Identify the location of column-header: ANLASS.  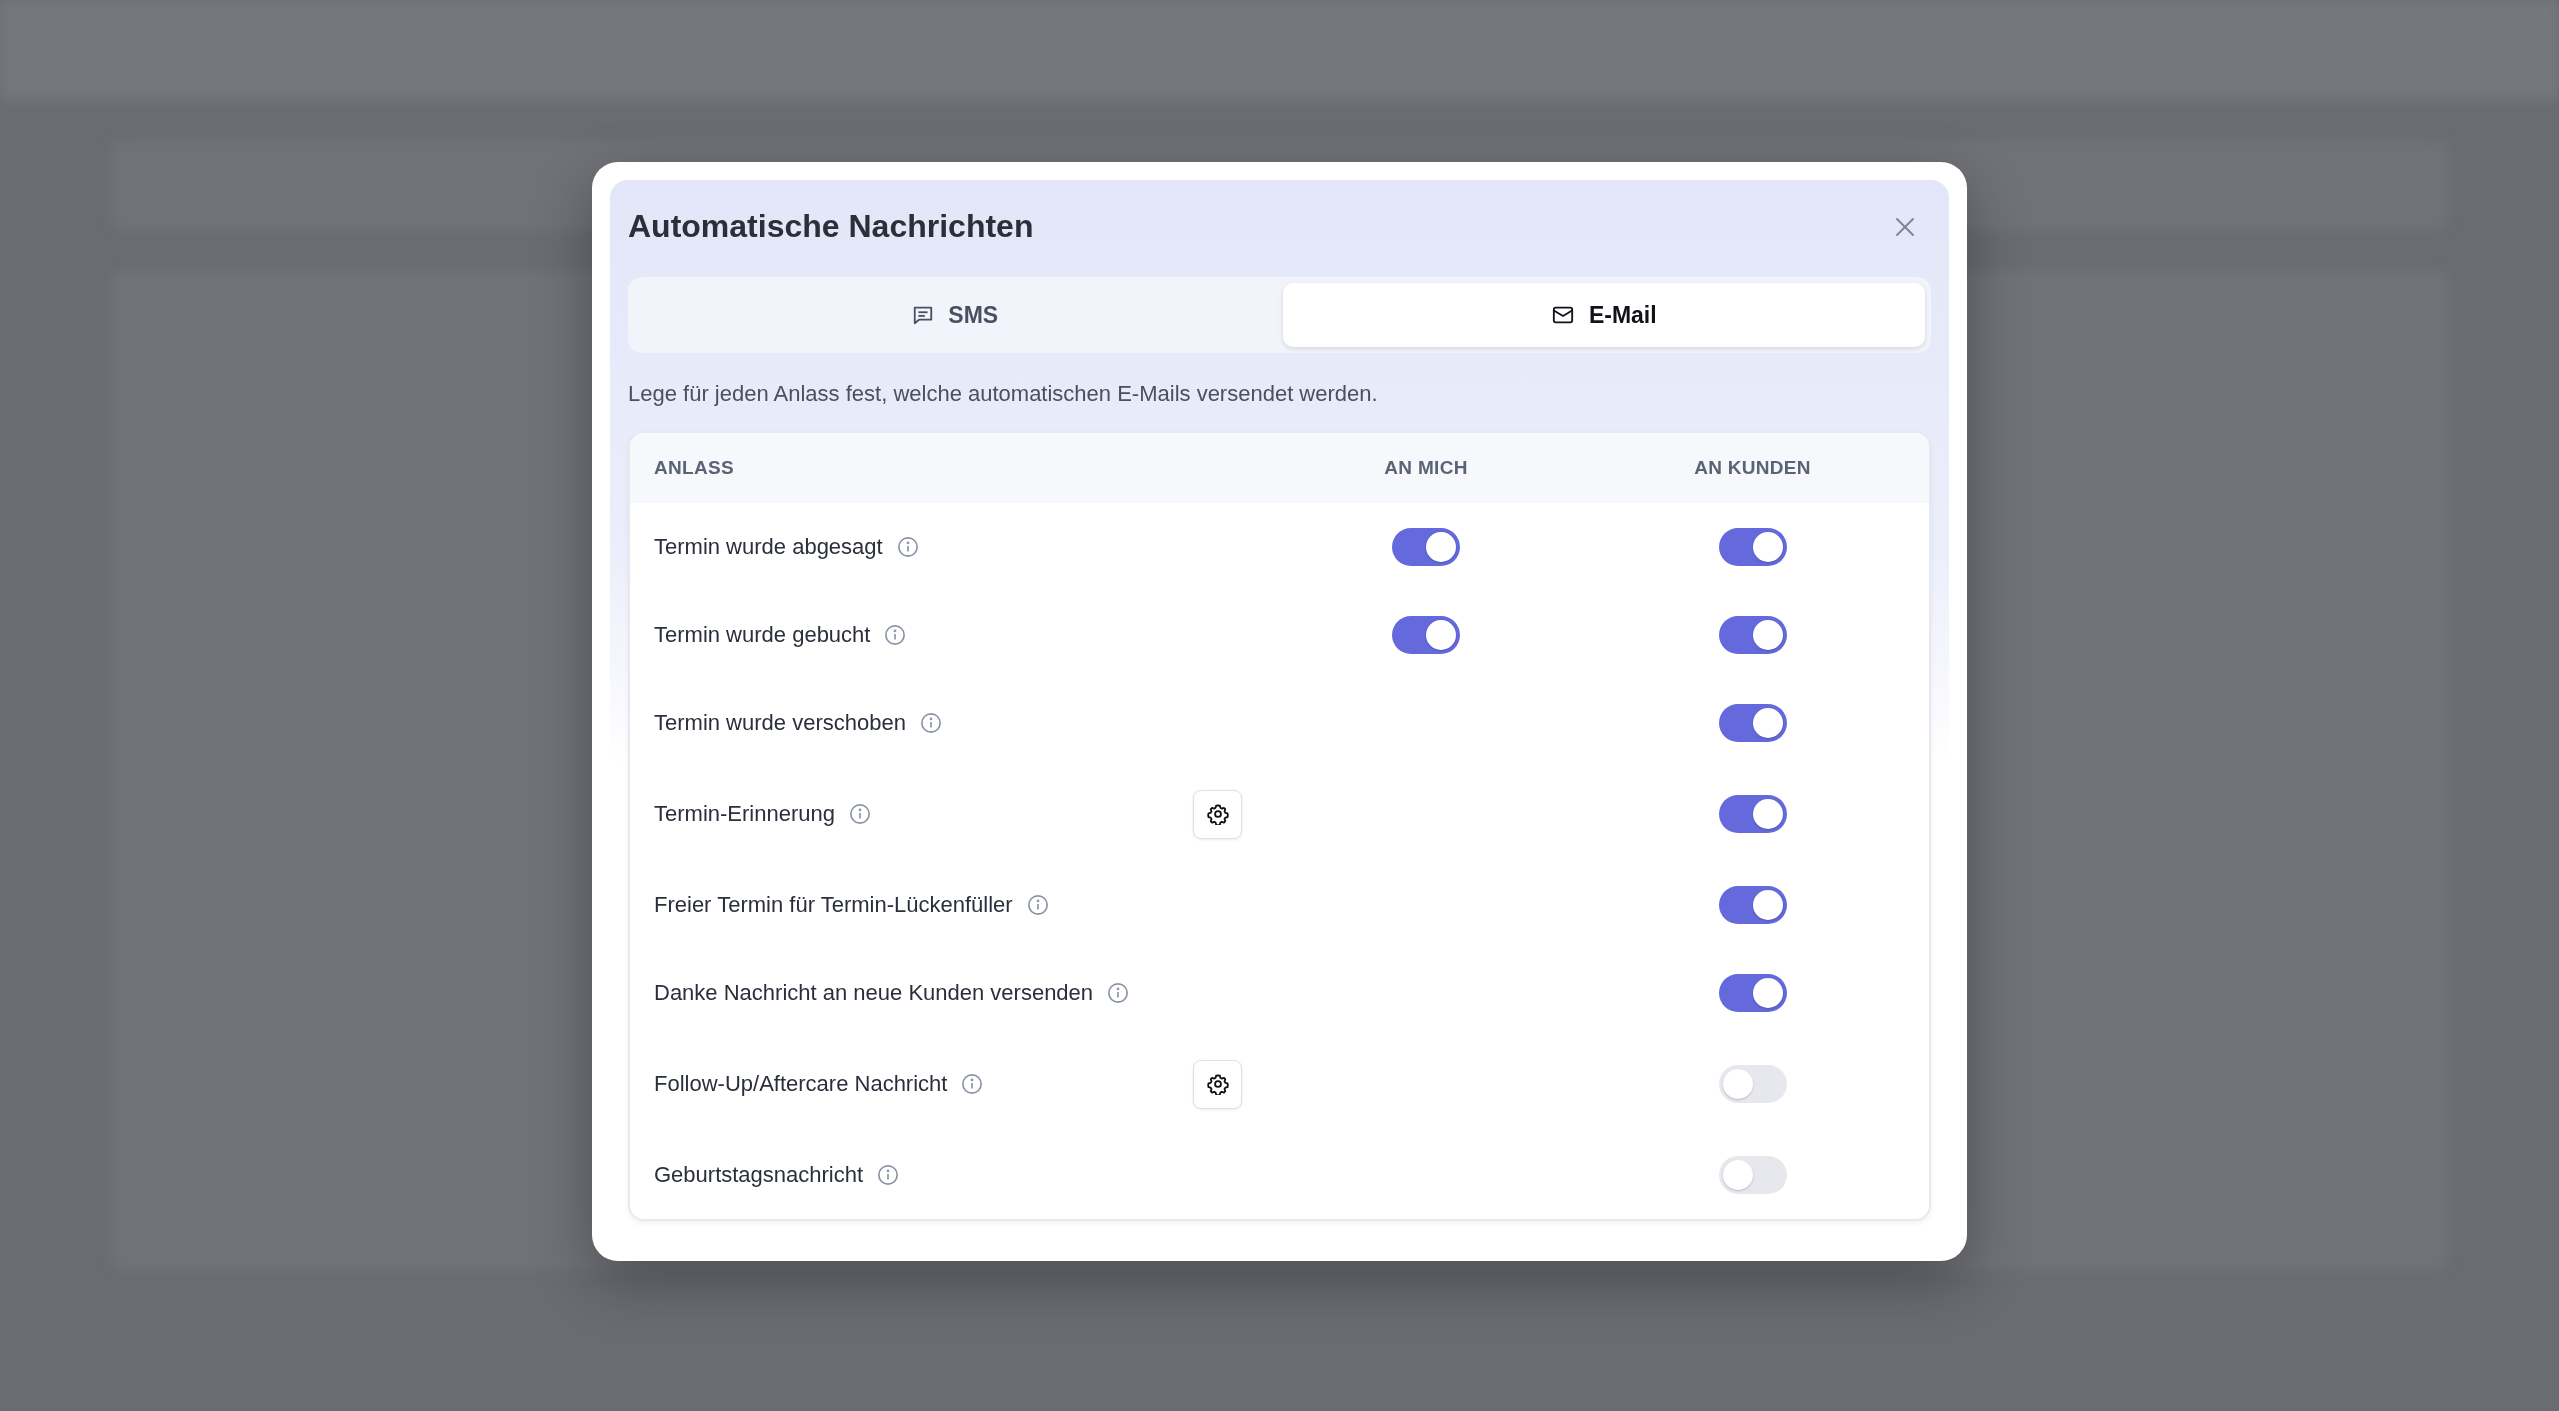
(694, 468).